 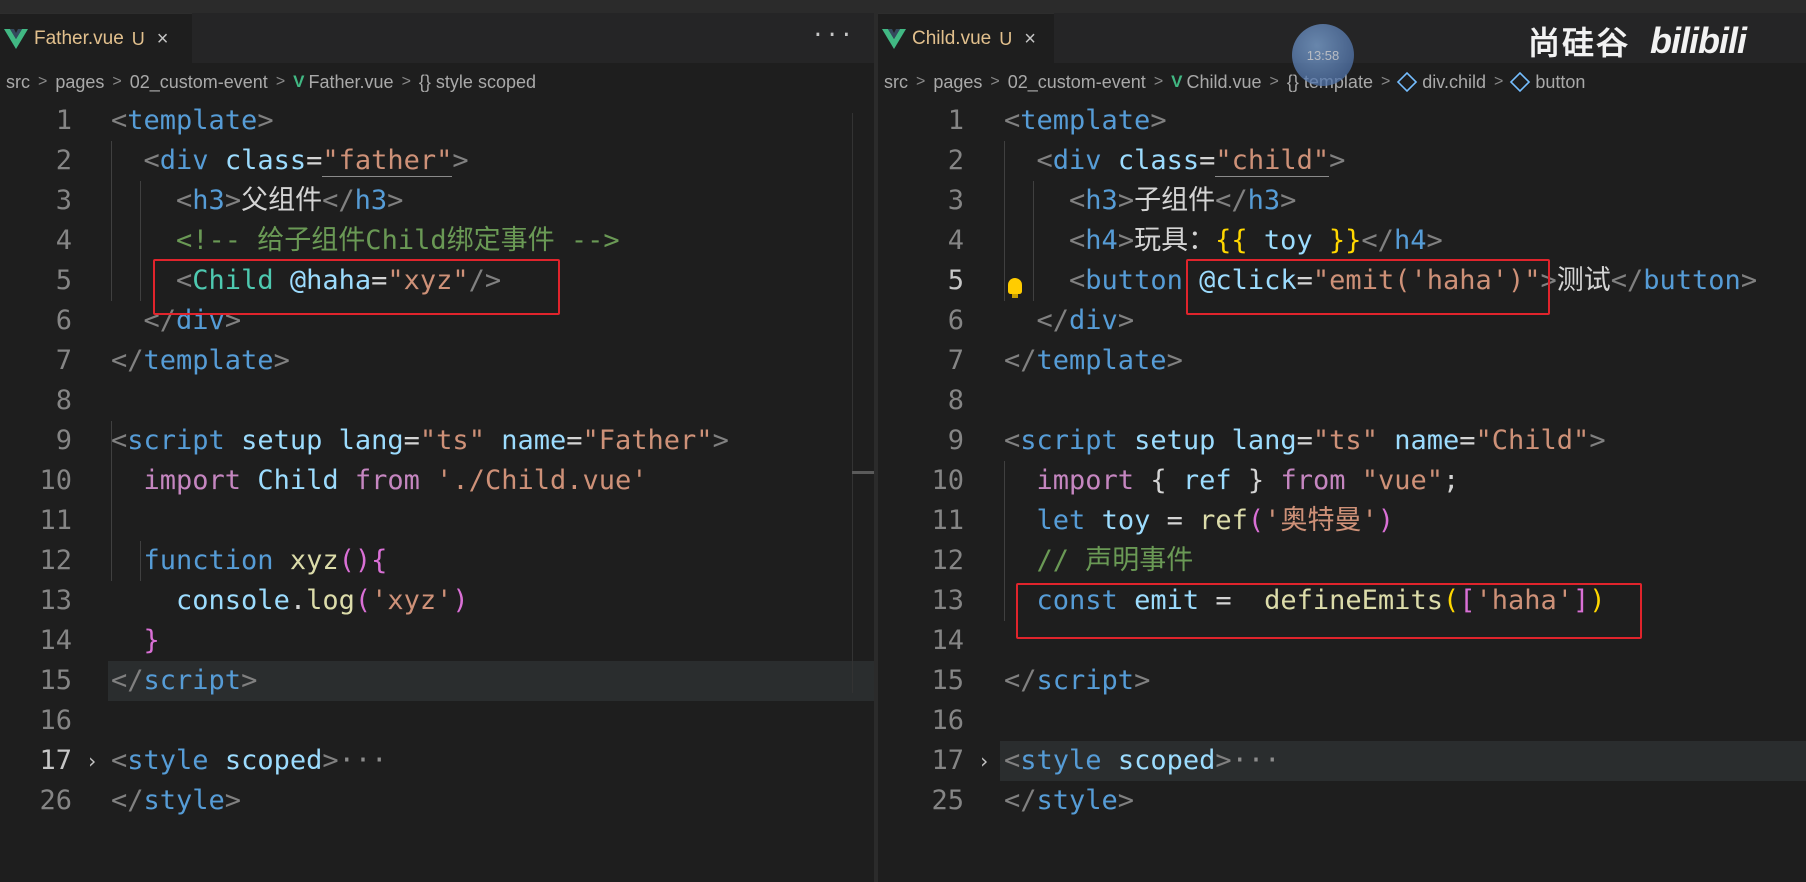 What do you see at coordinates (437, 801) in the screenshot?
I see `code-line: 26 </style>` at bounding box center [437, 801].